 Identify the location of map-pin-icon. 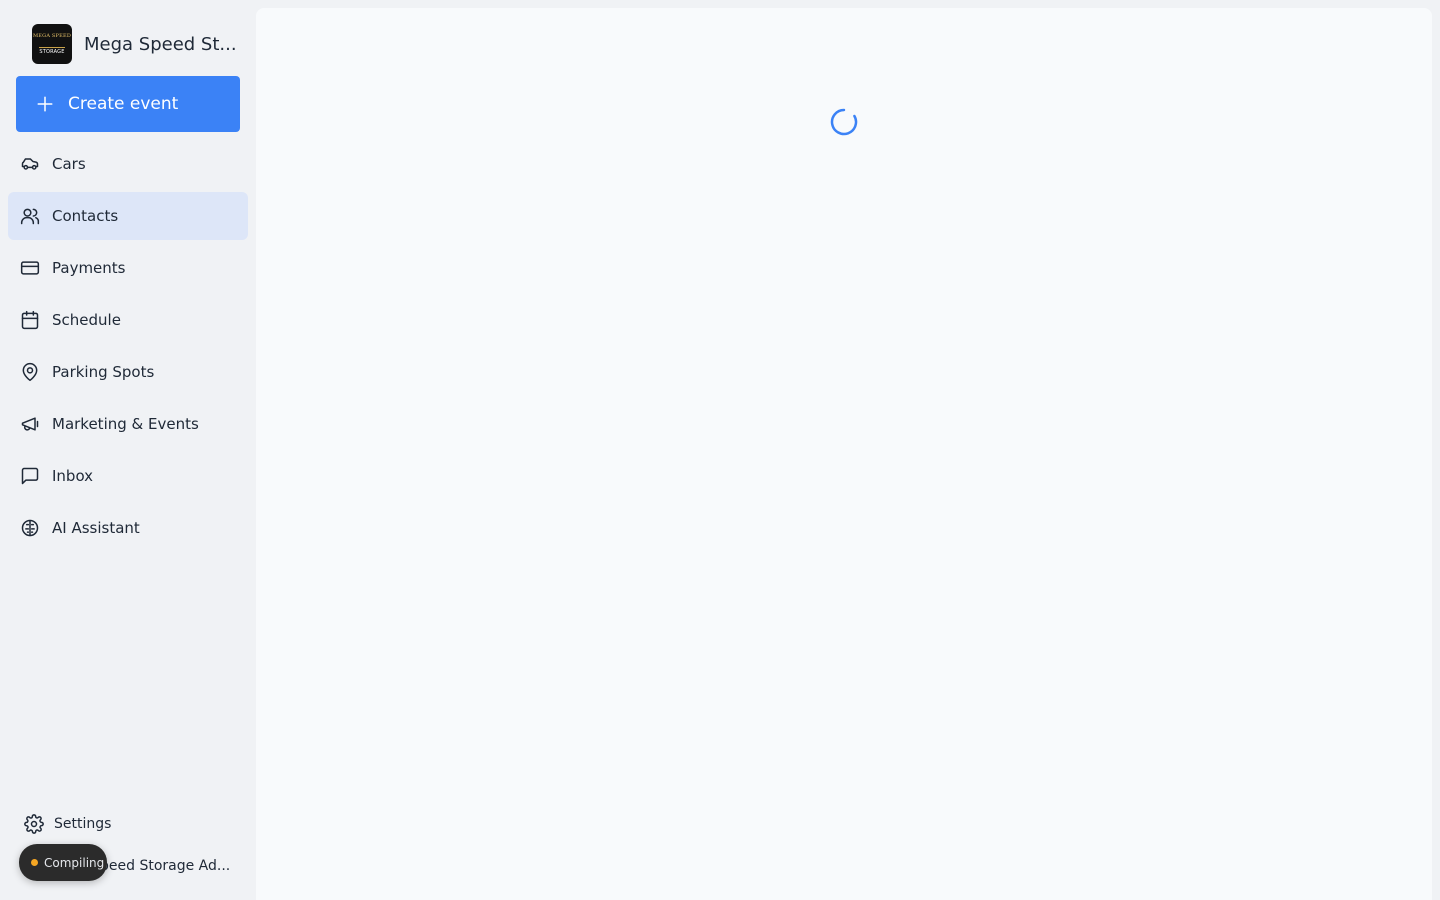
(30, 372).